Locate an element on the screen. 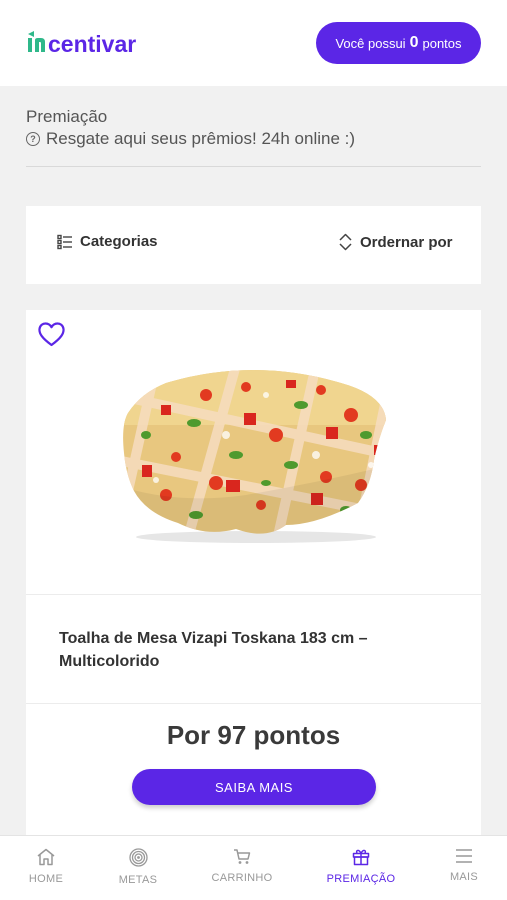 This screenshot has height=900, width=507. logo-text: centivar is located at coordinates (92, 44).